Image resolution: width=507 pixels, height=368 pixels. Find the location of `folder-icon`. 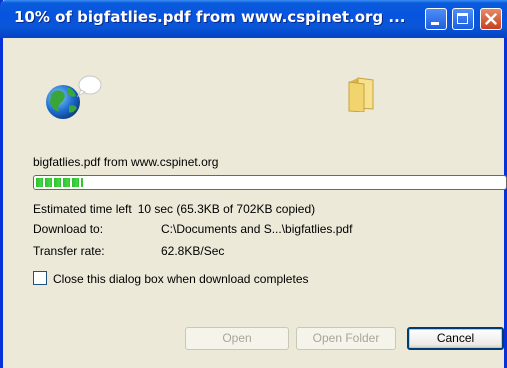

folder-icon is located at coordinates (361, 94).